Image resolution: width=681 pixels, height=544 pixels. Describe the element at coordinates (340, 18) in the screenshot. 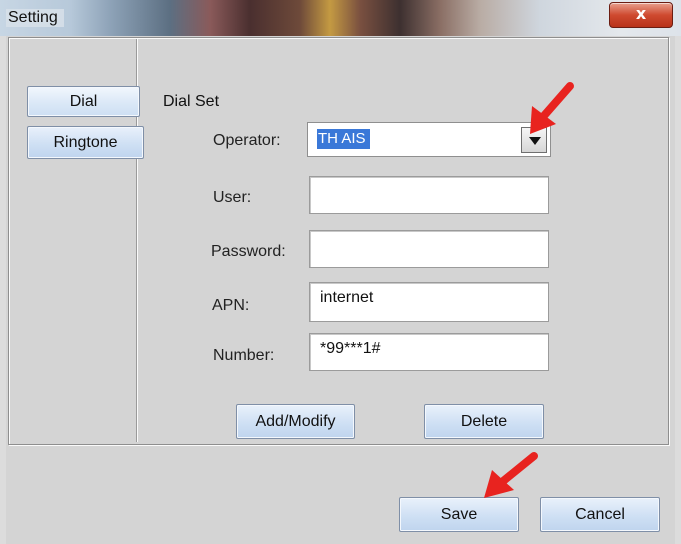

I see `title-bar: Setting x` at that location.